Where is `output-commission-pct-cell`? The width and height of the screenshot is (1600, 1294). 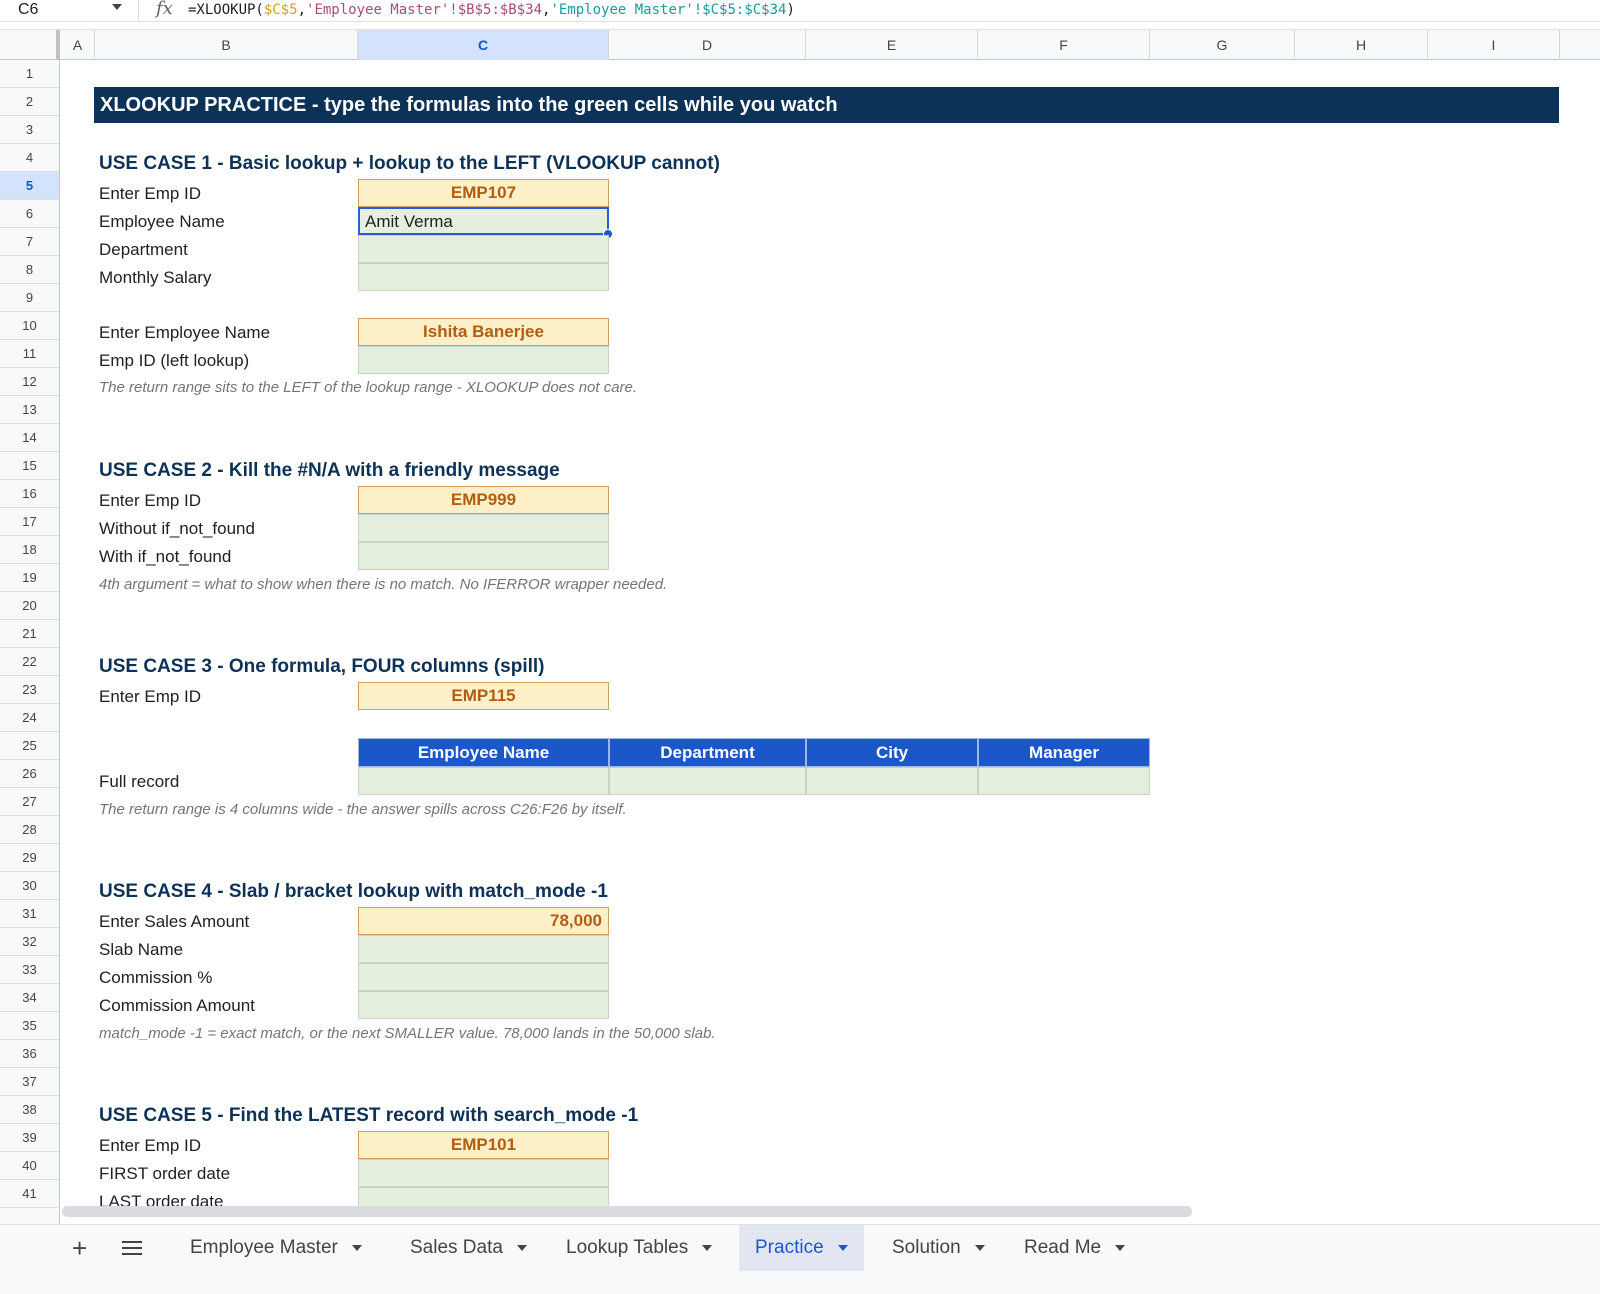 output-commission-pct-cell is located at coordinates (483, 977).